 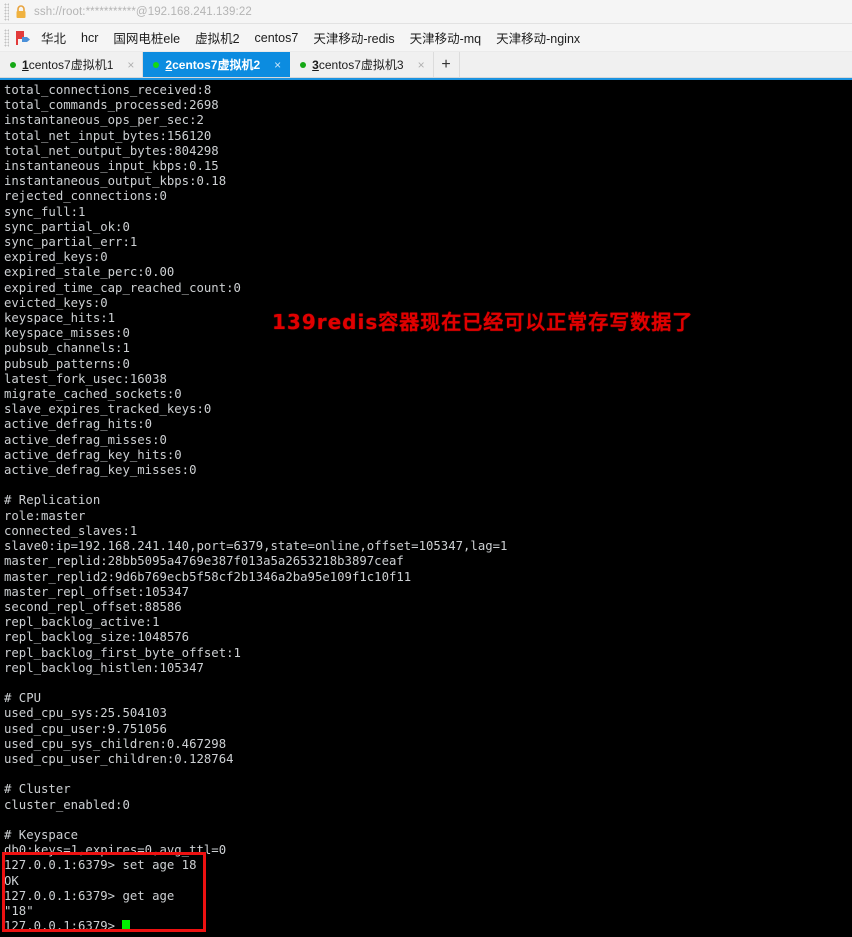 I want to click on terminal-line: repl_backlog_histlen:105347, so click(x=104, y=667).